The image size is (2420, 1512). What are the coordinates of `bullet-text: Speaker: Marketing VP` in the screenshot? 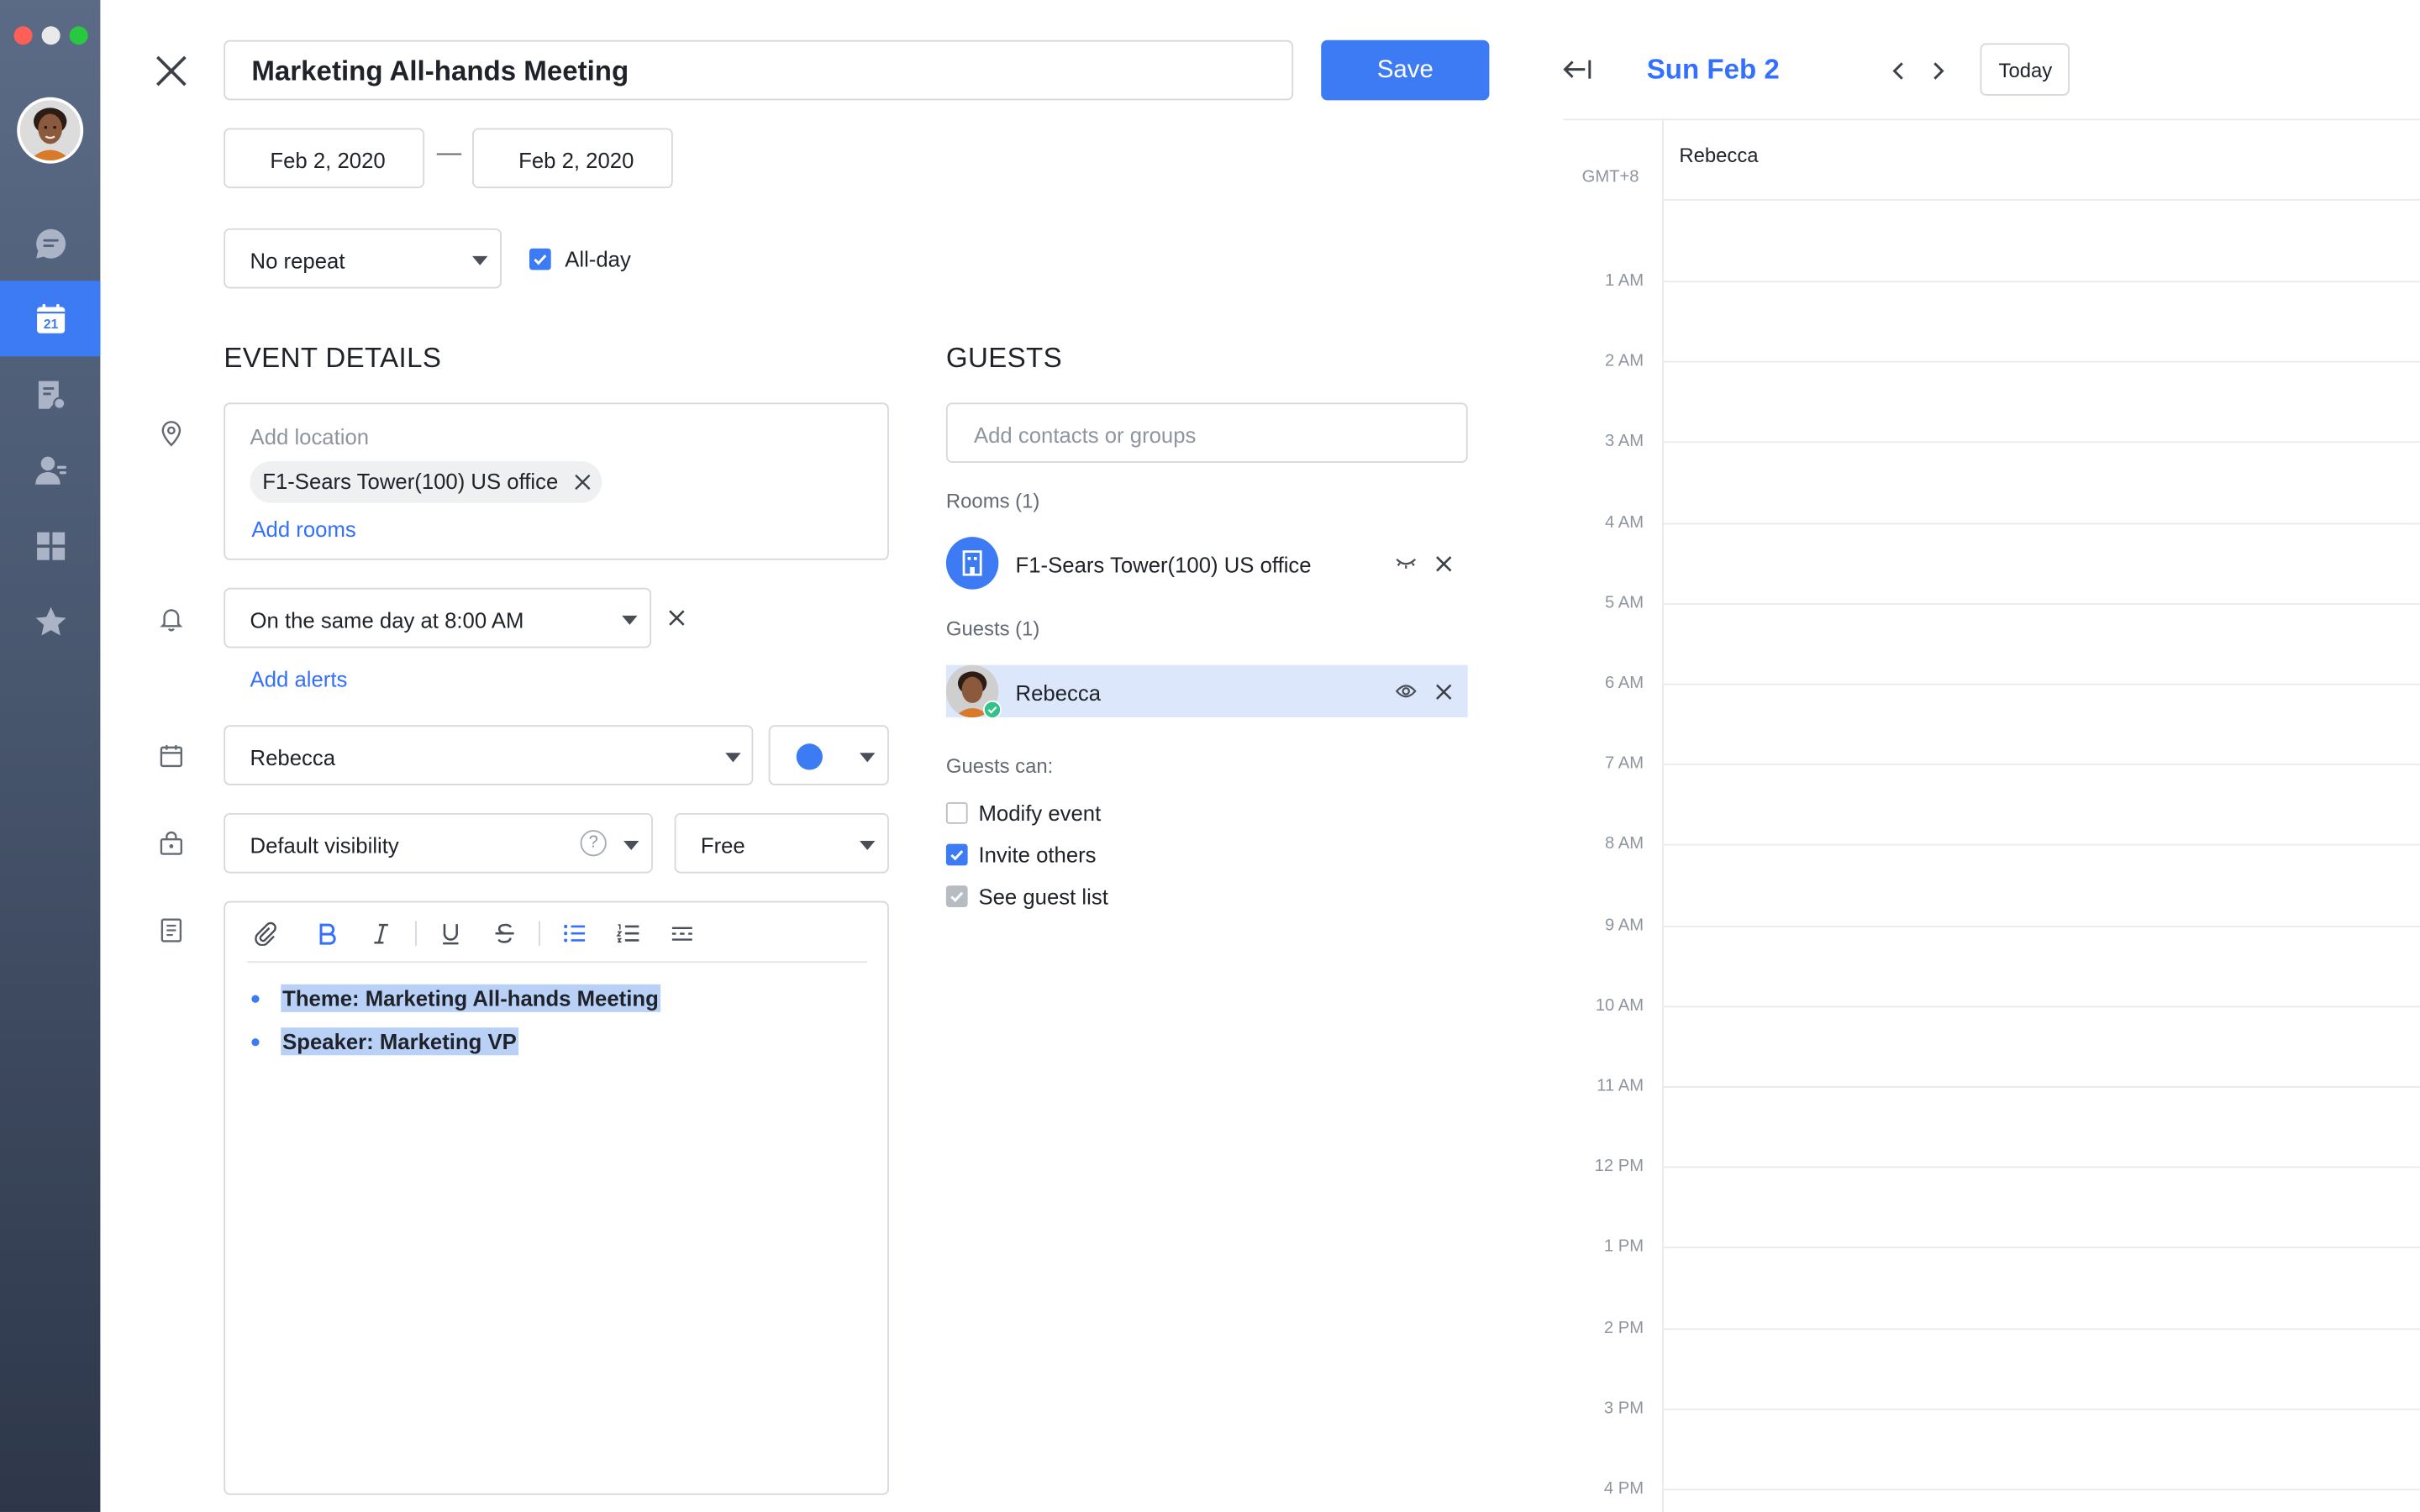 It's located at (399, 1041).